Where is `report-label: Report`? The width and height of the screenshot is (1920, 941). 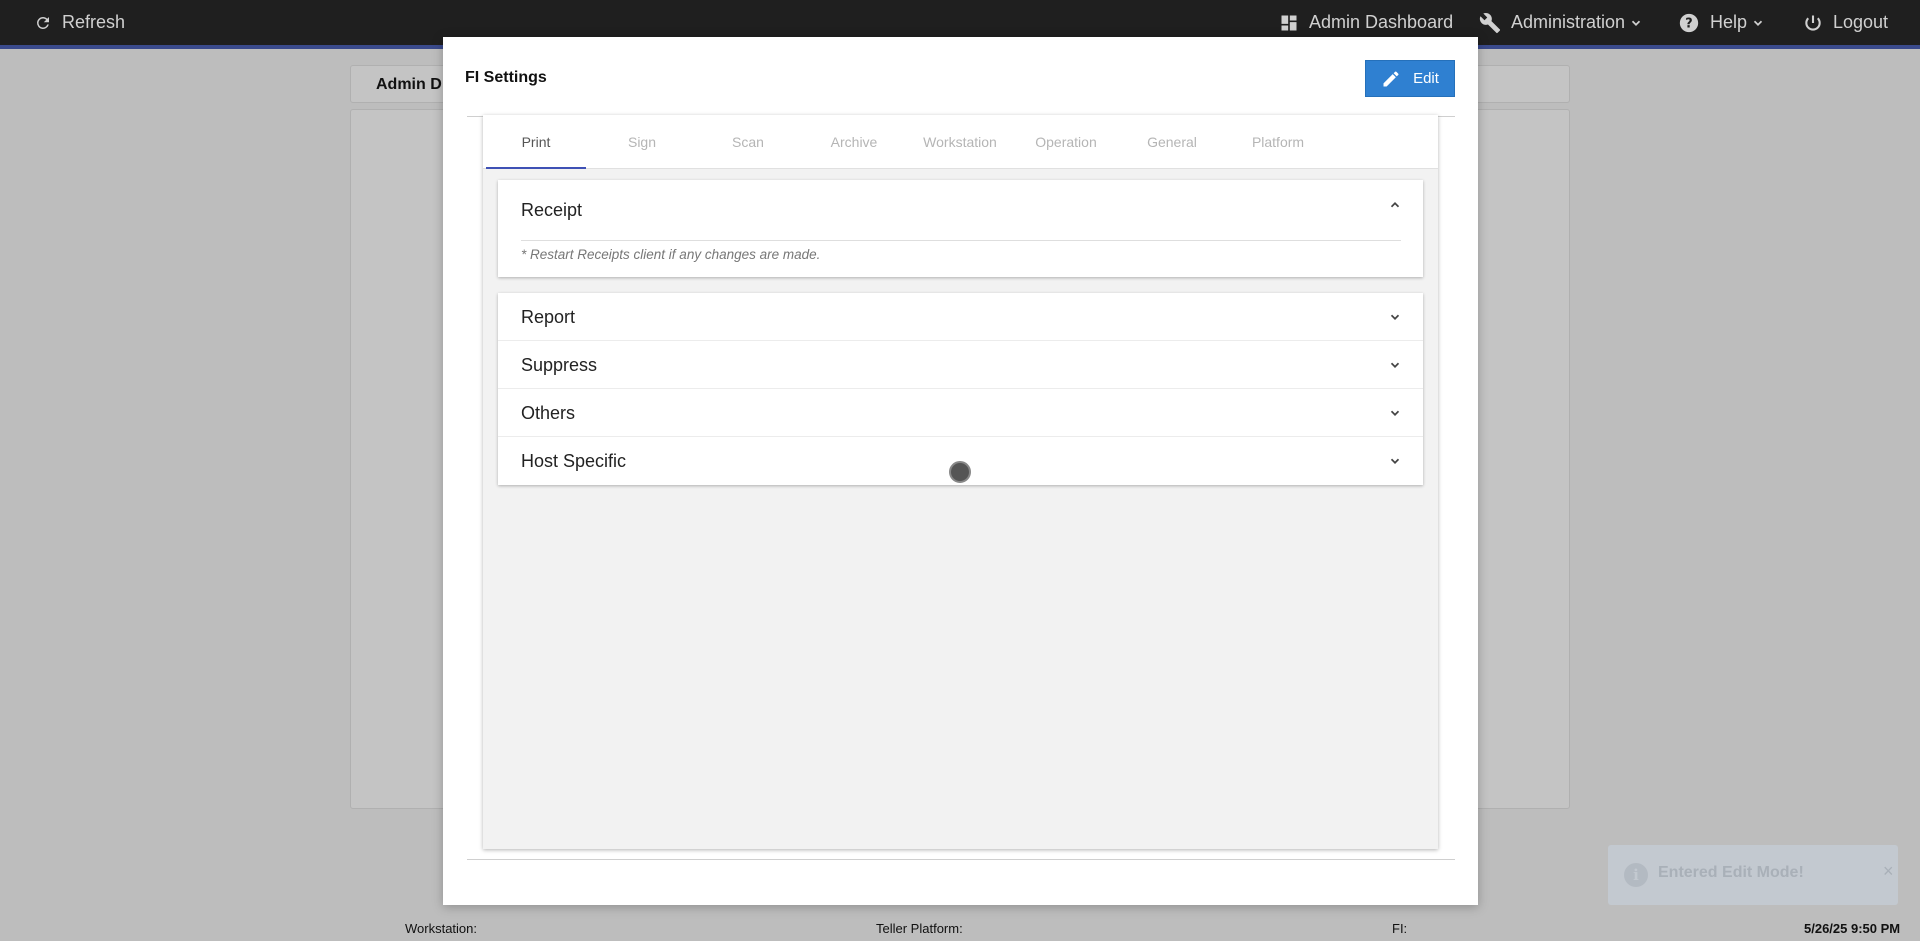
report-label: Report is located at coordinates (548, 317).